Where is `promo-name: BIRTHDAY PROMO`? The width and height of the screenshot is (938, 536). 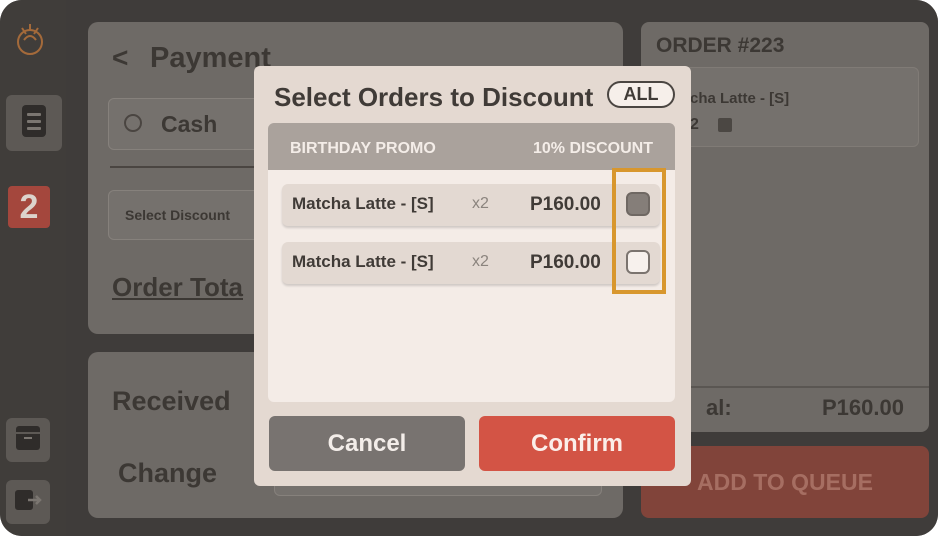 promo-name: BIRTHDAY PROMO is located at coordinates (363, 148).